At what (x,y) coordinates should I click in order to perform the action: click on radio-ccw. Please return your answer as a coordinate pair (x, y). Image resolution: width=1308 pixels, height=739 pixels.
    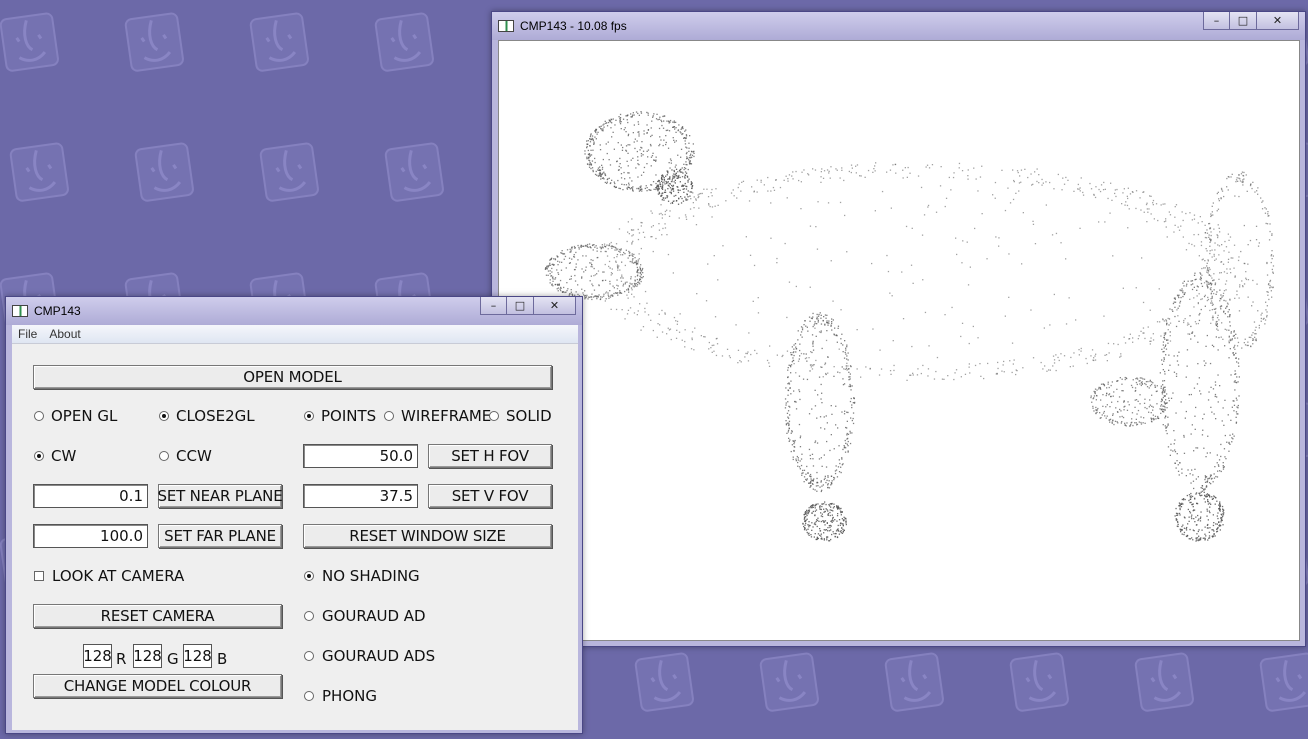
    Looking at the image, I should click on (164, 456).